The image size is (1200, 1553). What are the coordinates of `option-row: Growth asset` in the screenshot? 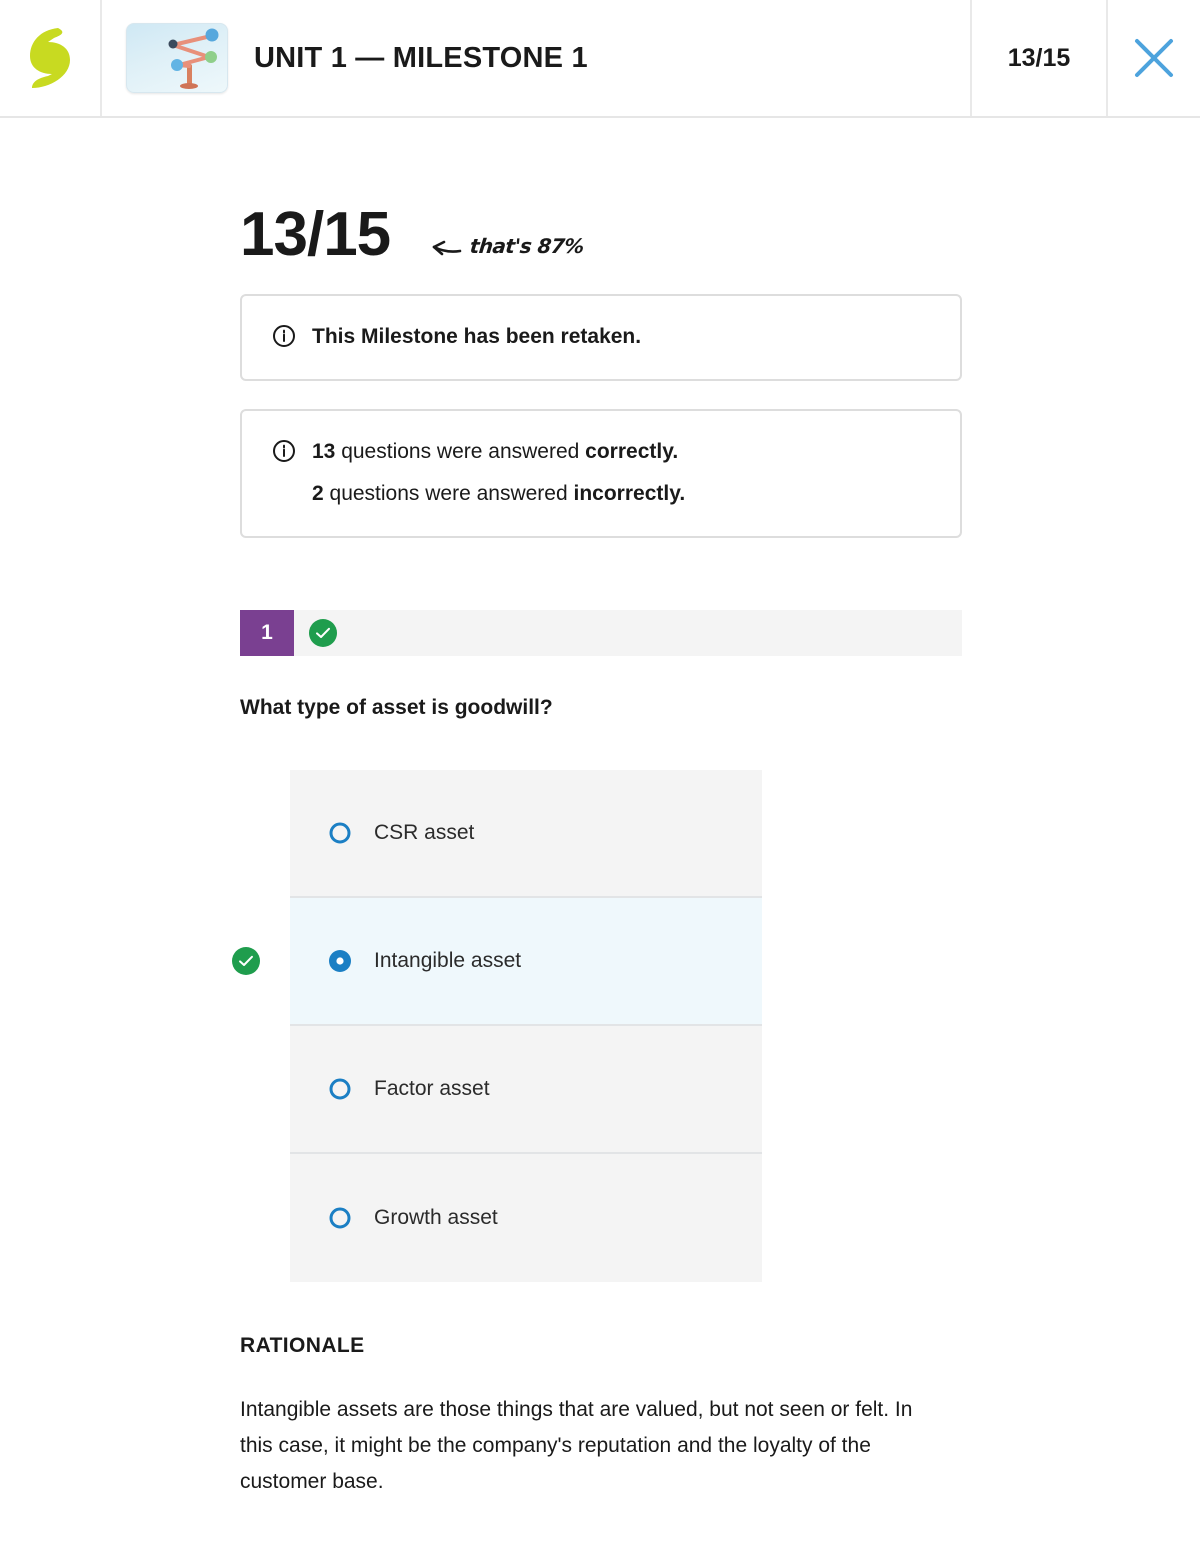 It's located at (526, 1217).